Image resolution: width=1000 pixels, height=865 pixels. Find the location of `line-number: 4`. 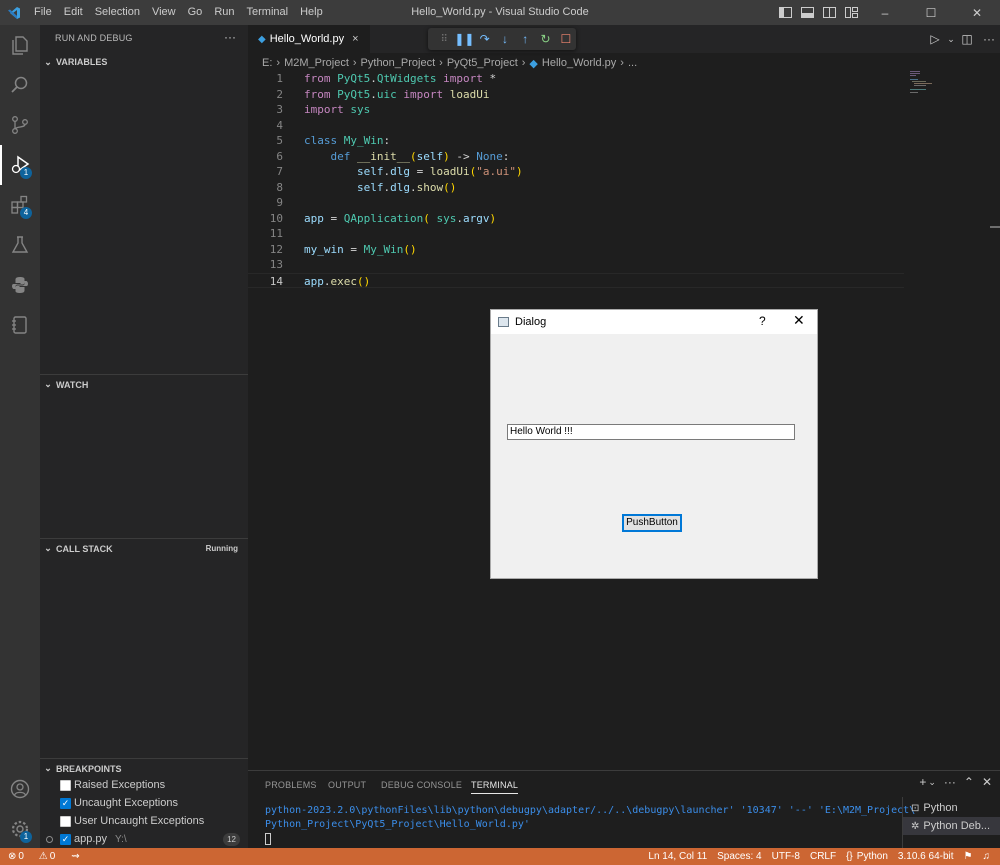

line-number: 4 is located at coordinates (279, 125).